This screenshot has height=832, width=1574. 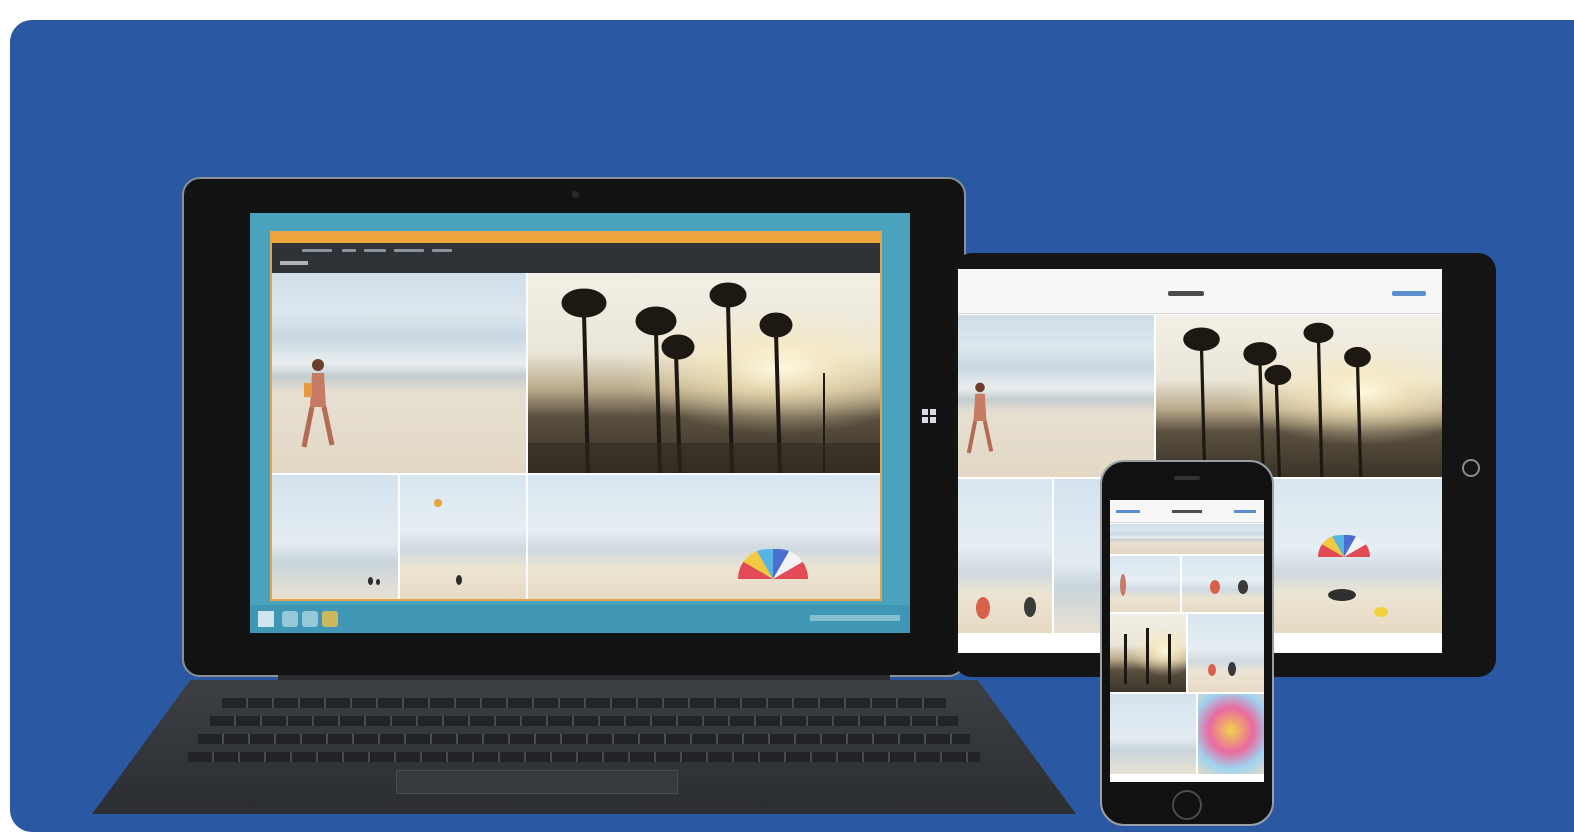 What do you see at coordinates (1245, 511) in the screenshot?
I see `phone-nav-action` at bounding box center [1245, 511].